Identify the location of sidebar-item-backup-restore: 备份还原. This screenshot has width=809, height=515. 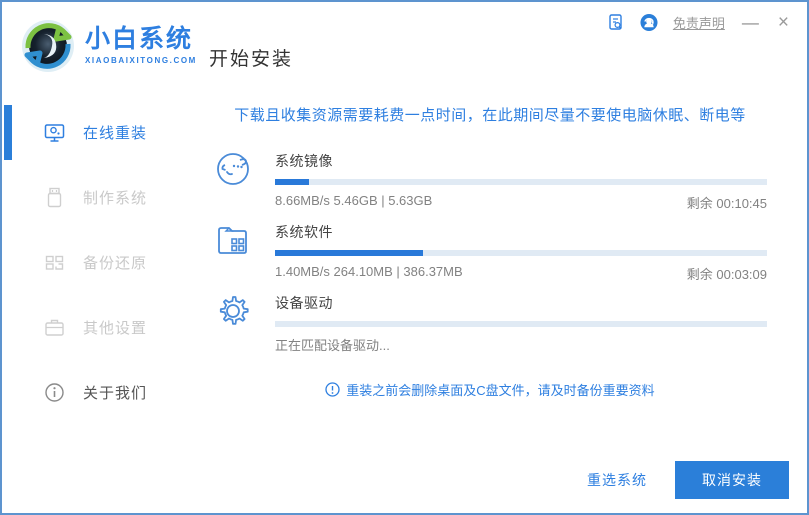
(103, 262).